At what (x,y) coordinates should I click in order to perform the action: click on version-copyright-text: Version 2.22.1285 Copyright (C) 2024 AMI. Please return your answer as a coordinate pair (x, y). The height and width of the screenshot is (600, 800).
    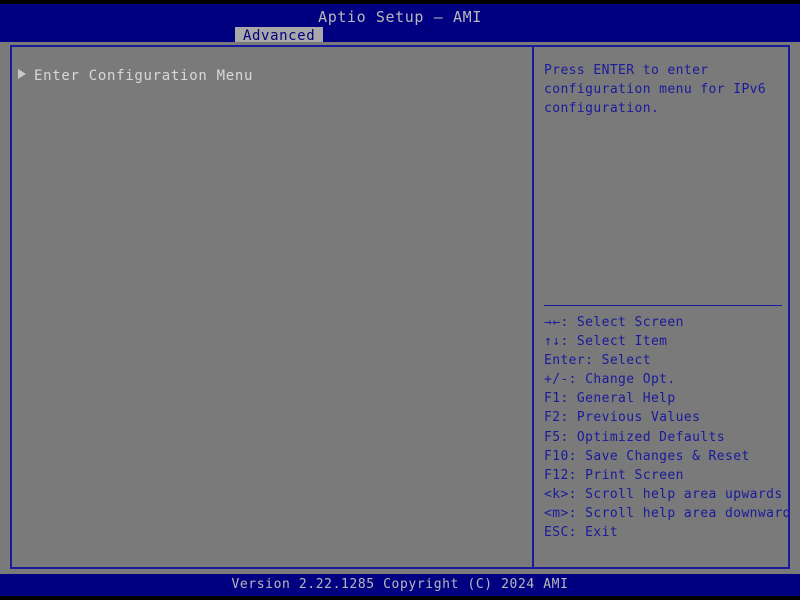
    Looking at the image, I should click on (400, 584).